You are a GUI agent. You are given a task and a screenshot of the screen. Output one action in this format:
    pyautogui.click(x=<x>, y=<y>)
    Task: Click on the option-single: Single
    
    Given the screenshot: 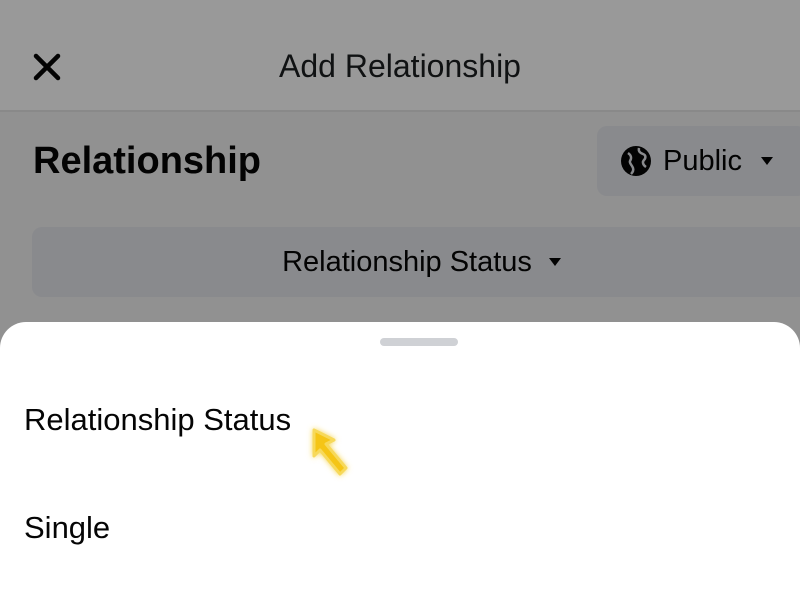 What is the action you would take?
    pyautogui.click(x=67, y=528)
    